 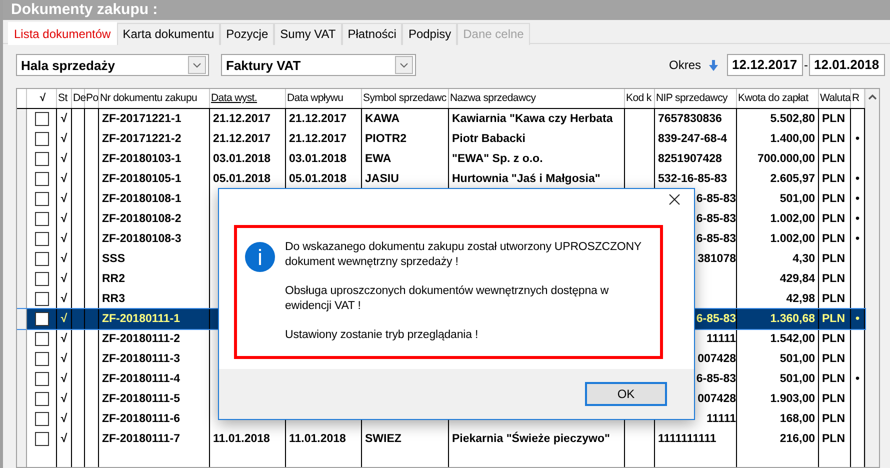 I want to click on table-cell-text: JASIU, so click(x=382, y=179).